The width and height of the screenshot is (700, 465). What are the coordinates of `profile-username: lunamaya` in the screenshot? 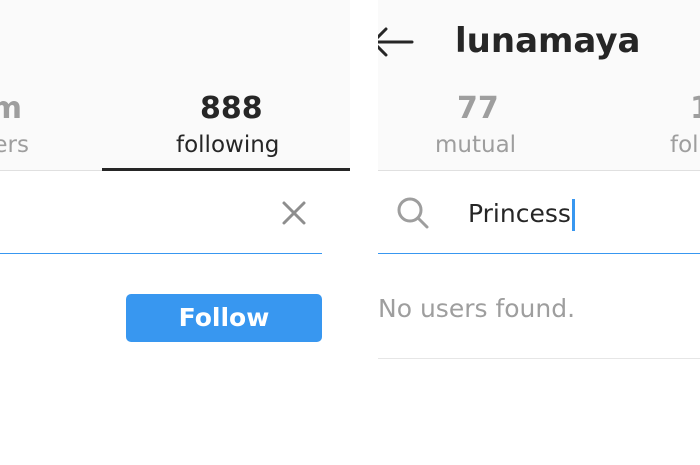 It's located at (548, 41).